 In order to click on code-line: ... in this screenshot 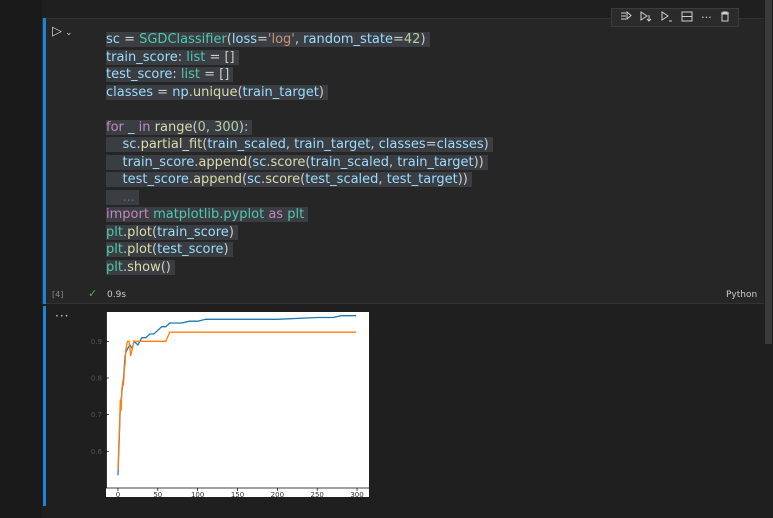, I will do `click(299, 198)`.